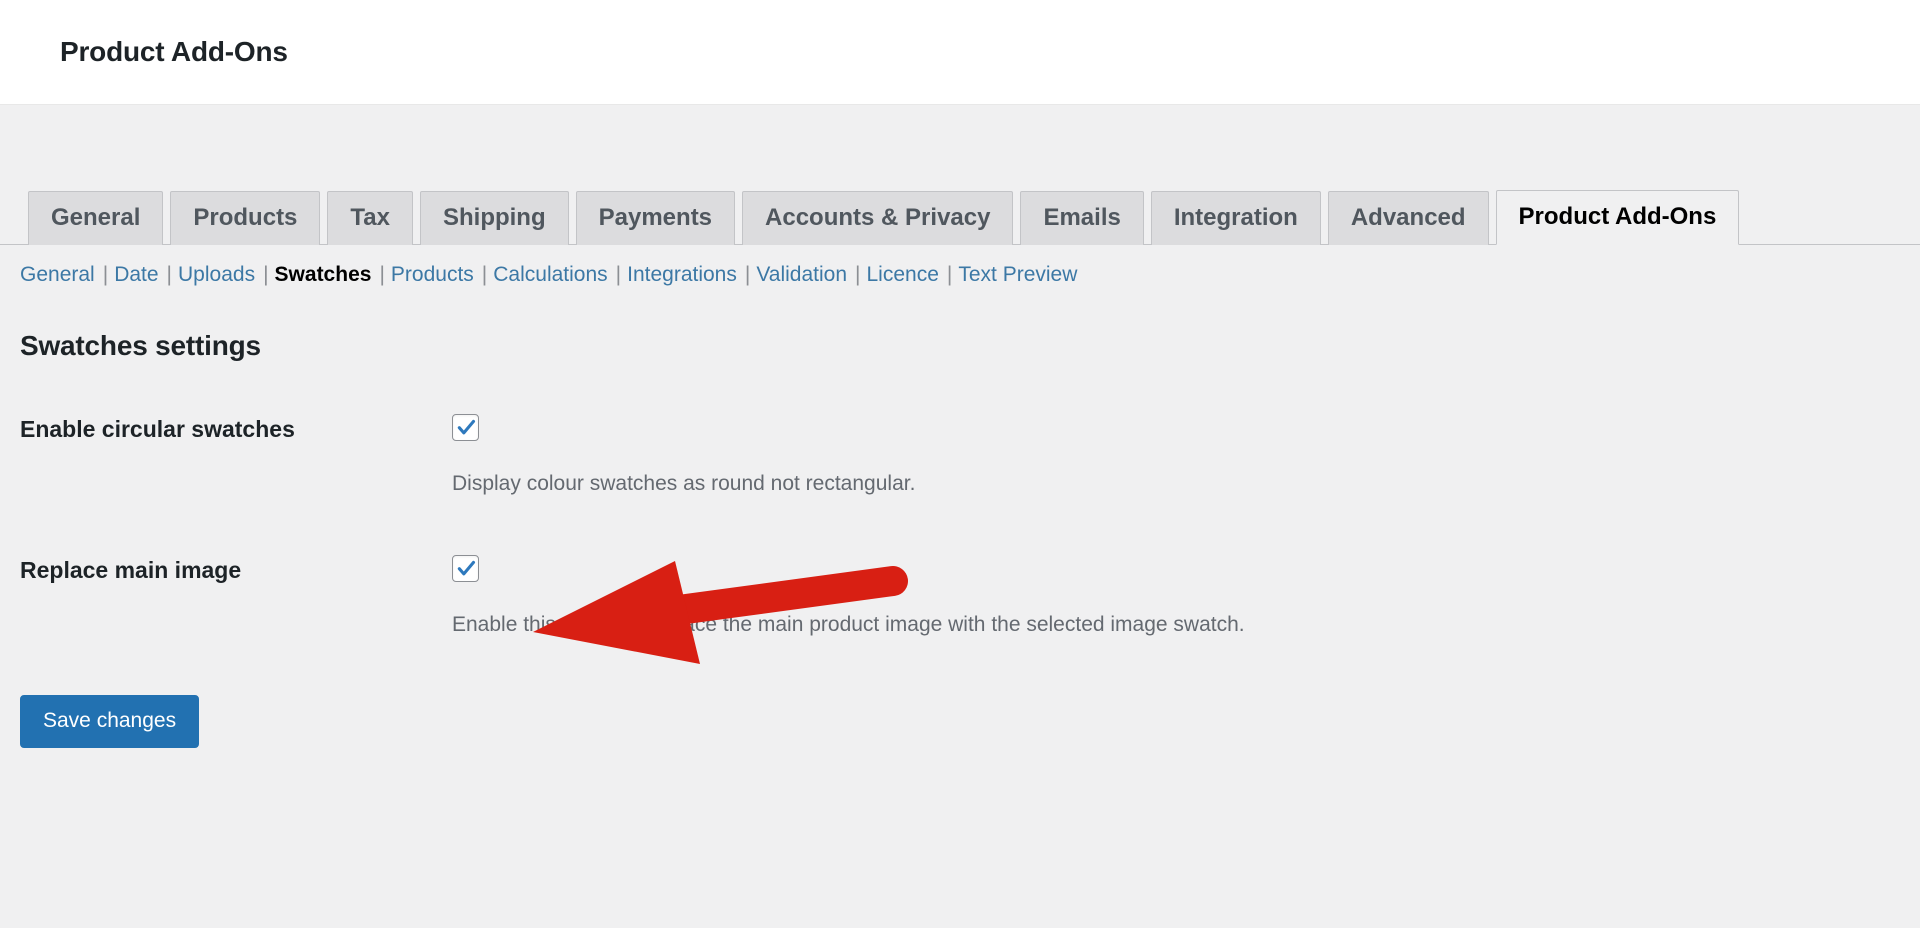  Describe the element at coordinates (801, 274) in the screenshot. I see `sub-nav-link-validation: Validation` at that location.